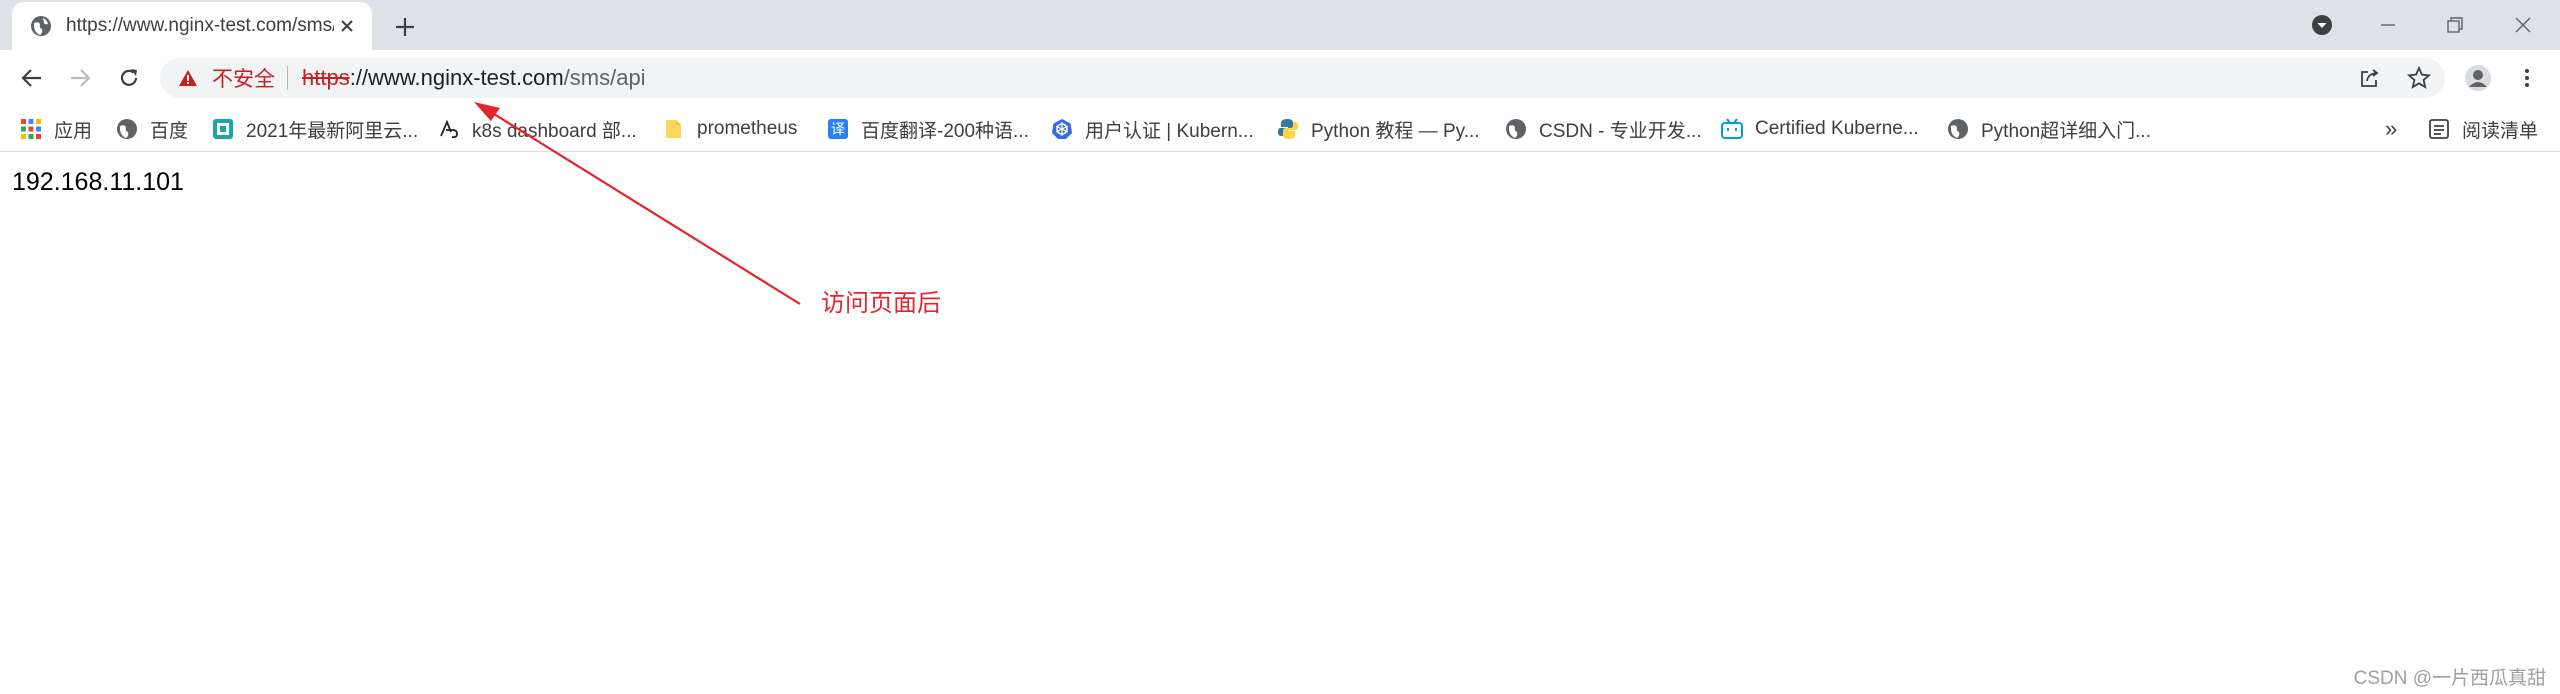 Image resolution: width=2560 pixels, height=694 pixels. I want to click on annotation-arrow, so click(637, 203).